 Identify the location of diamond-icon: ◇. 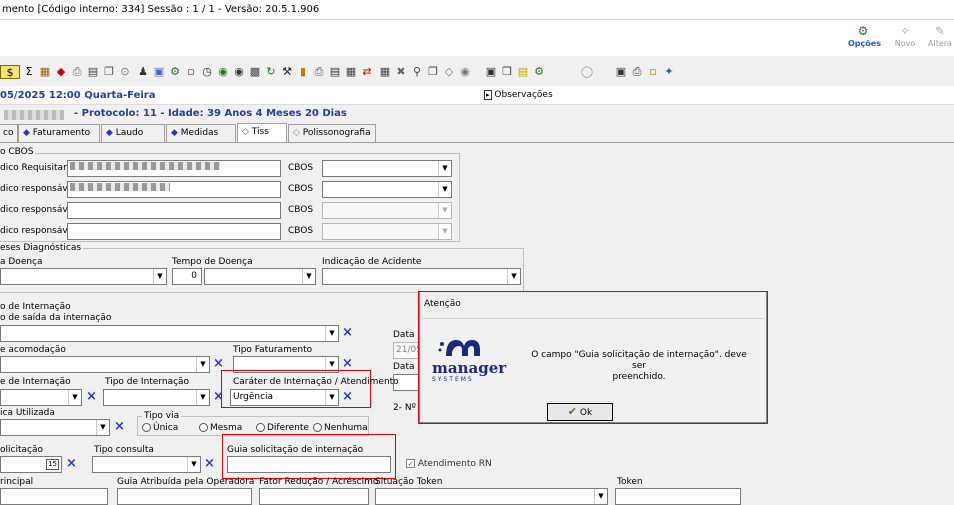
(449, 72).